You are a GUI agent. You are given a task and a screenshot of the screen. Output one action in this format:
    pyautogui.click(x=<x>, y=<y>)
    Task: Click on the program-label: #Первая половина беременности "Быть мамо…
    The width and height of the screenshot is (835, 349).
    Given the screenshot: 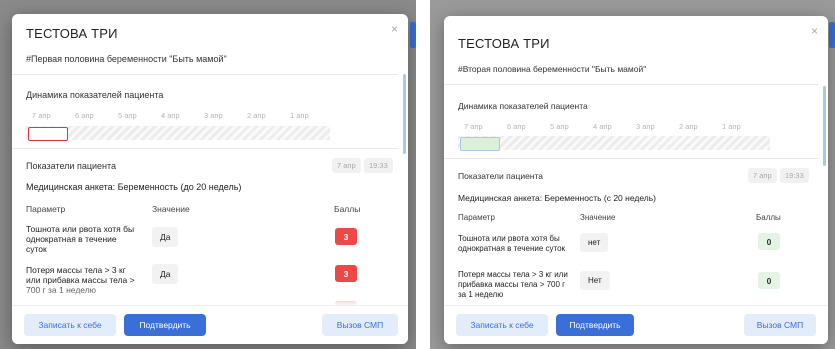 What is the action you would take?
    pyautogui.click(x=126, y=59)
    